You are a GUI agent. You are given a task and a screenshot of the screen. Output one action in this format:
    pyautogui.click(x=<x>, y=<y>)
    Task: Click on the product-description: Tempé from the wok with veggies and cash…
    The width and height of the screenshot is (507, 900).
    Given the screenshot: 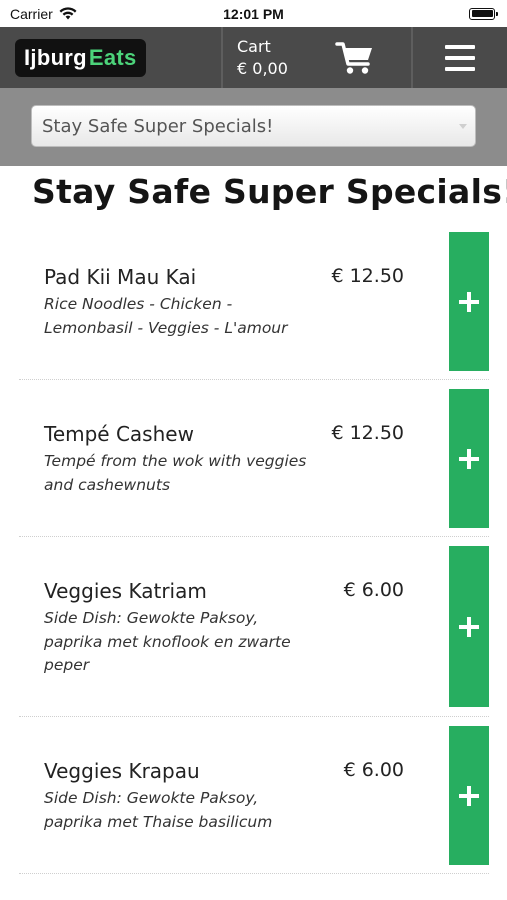 What is the action you would take?
    pyautogui.click(x=179, y=473)
    